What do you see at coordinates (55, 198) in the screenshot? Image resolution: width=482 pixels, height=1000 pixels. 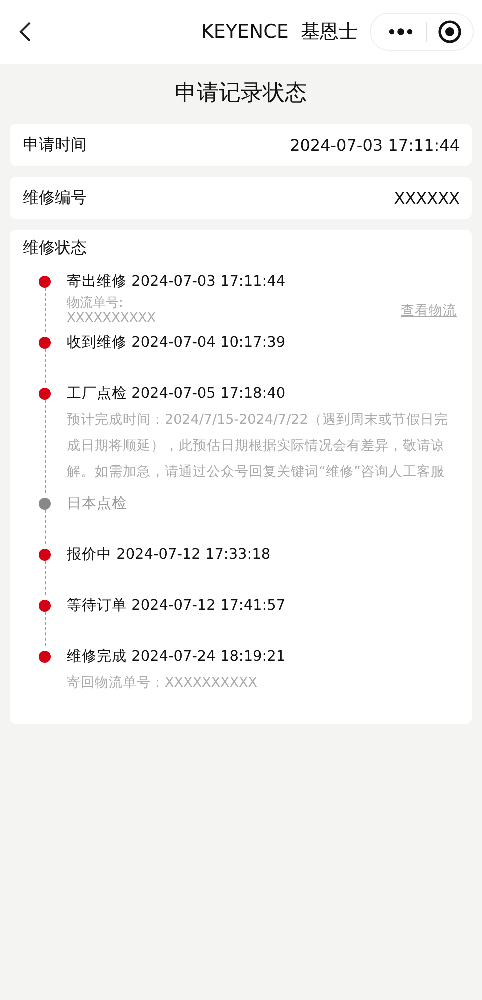 I see `row-label: 维修编号` at bounding box center [55, 198].